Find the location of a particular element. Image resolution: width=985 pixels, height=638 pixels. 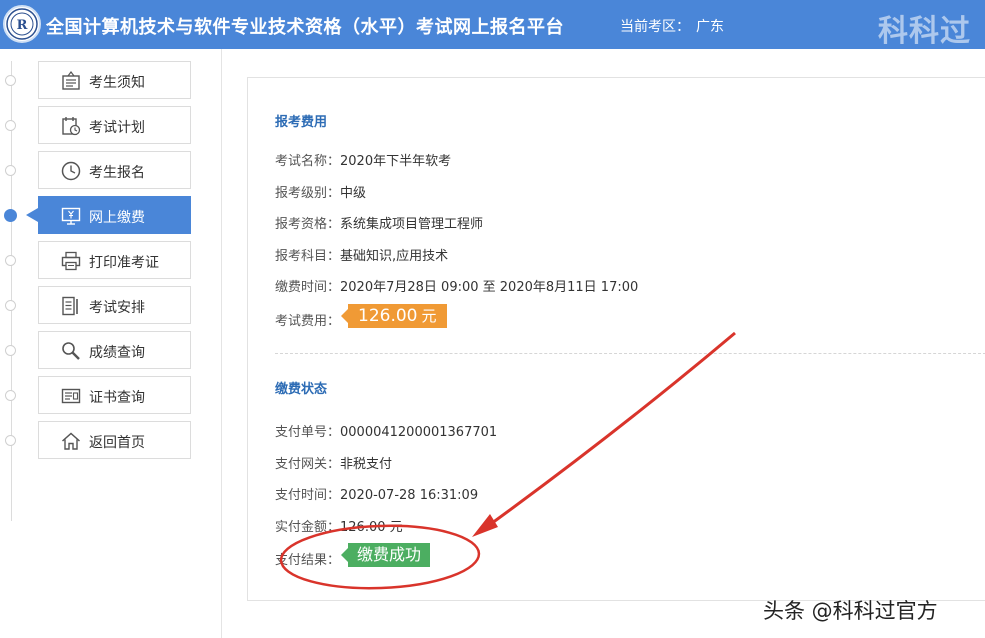

document-list-icon is located at coordinates (70, 306).